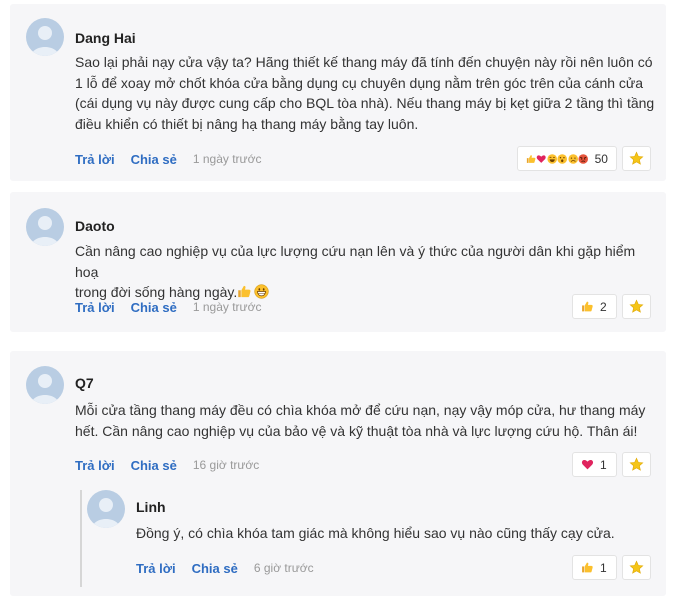 Image resolution: width=675 pixels, height=607 pixels. I want to click on thumbs-up-icon, so click(244, 291).